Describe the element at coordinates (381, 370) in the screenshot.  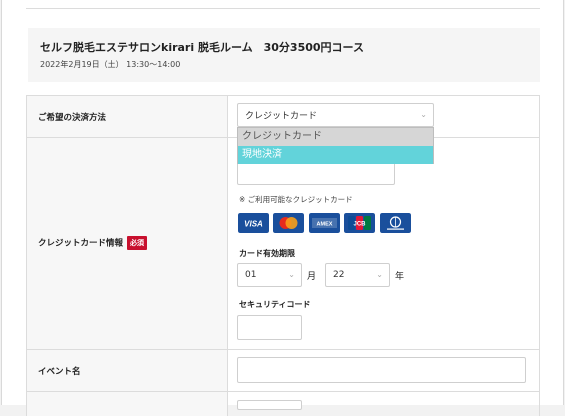
I see `event-name-input` at that location.